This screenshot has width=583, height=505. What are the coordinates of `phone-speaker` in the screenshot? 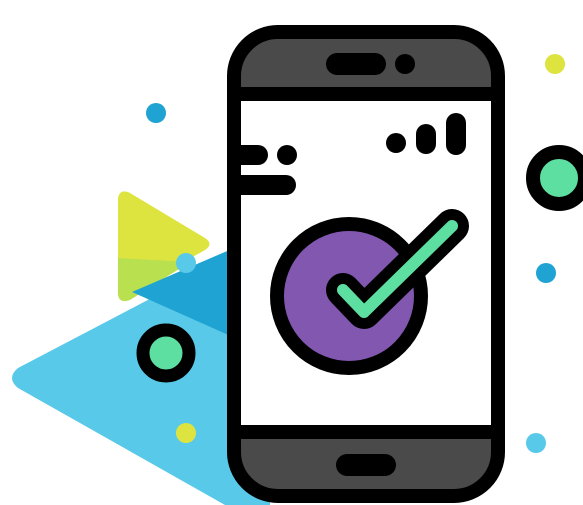 It's located at (356, 64).